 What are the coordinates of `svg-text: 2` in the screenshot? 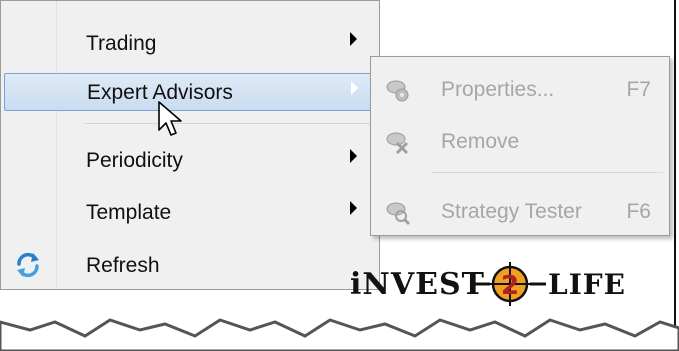 It's located at (510, 286).